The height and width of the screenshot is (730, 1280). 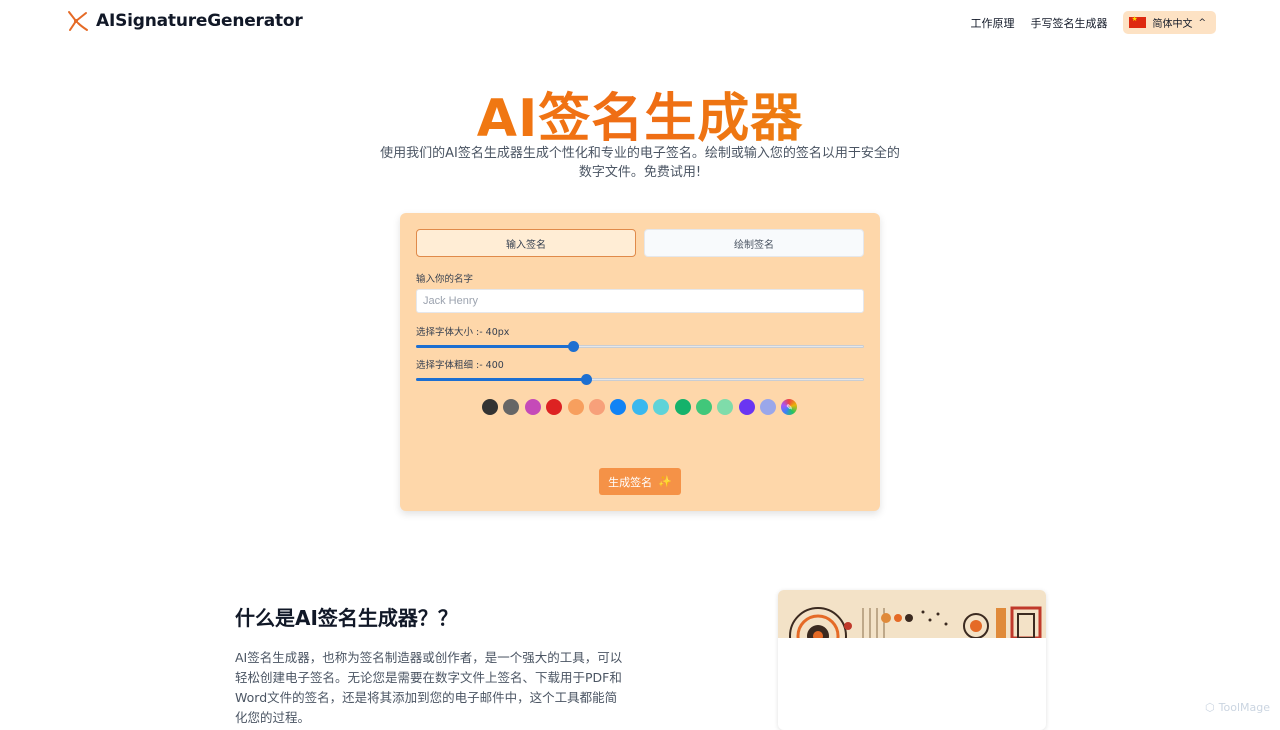 I want to click on hexagon-icon: ⬡, so click(x=1210, y=707).